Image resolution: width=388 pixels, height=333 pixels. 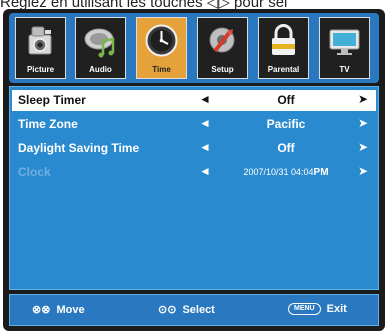 I want to click on exit-label: Exit, so click(x=336, y=309).